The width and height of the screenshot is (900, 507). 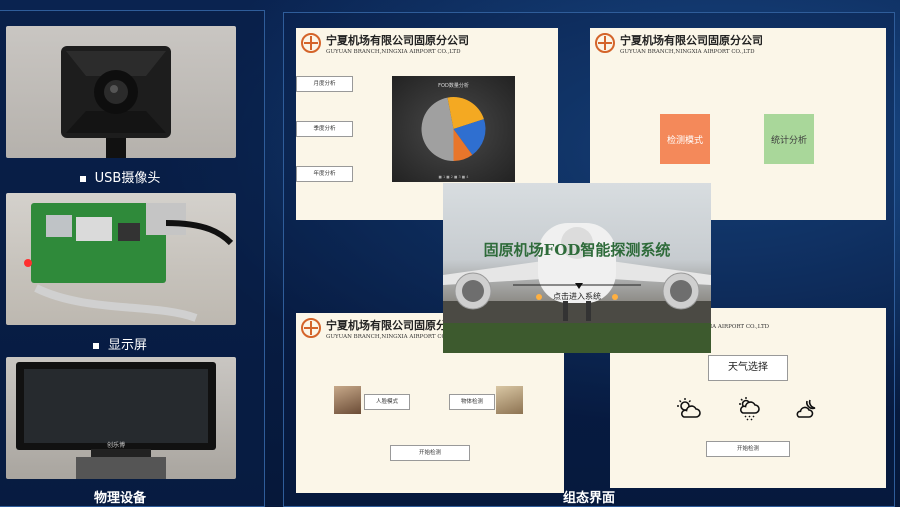 What do you see at coordinates (324, 84) in the screenshot?
I see `monthly-analysis-button: 月度分析` at bounding box center [324, 84].